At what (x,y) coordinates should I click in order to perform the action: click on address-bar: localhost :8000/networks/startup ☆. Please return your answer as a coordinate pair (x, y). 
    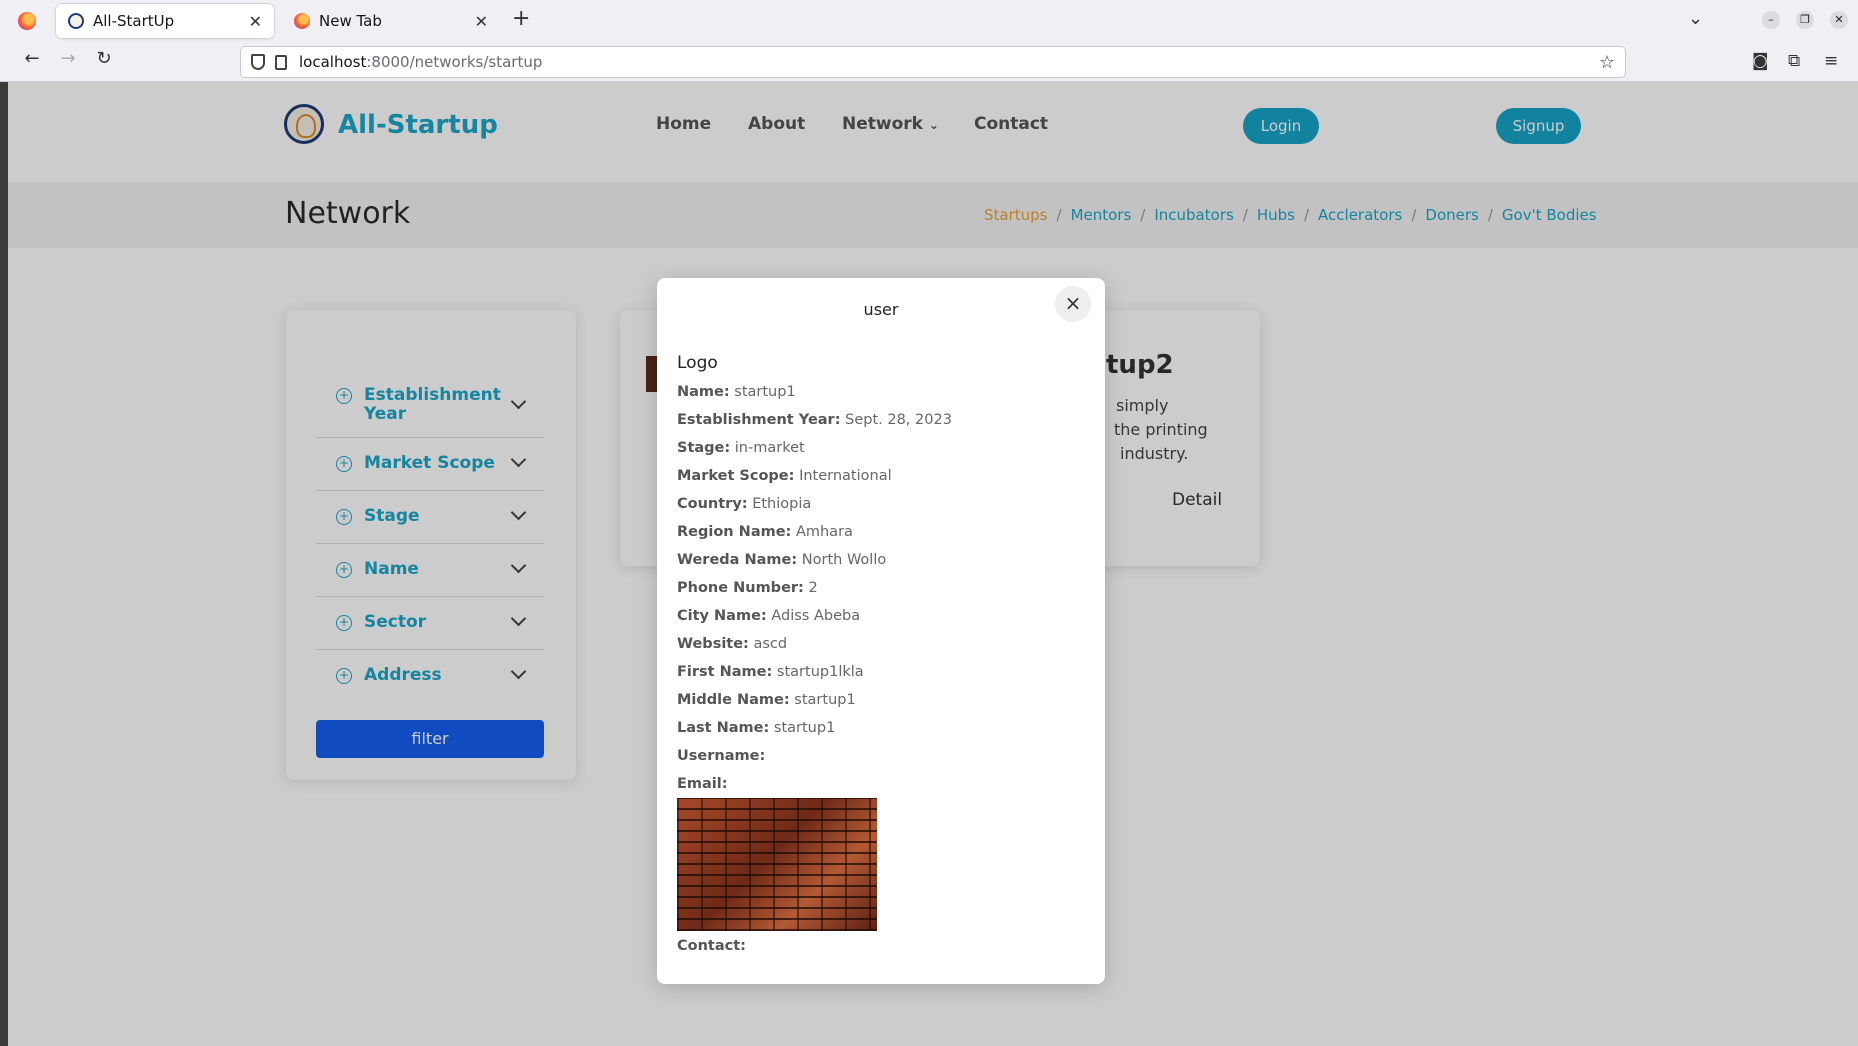
    Looking at the image, I should click on (933, 62).